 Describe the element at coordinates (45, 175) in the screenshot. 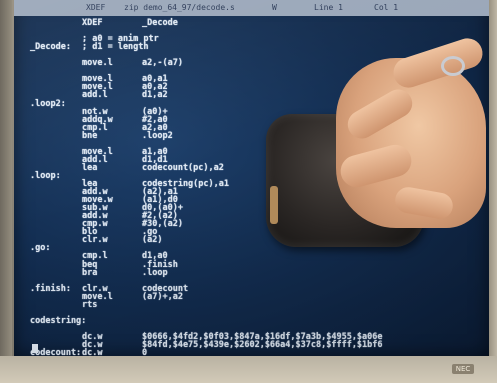

I see `code-label: .loop:` at that location.